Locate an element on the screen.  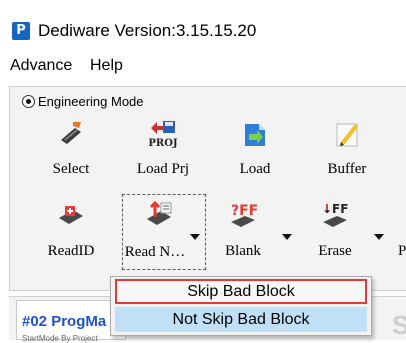
load-project-icon: PROJ is located at coordinates (163, 135).